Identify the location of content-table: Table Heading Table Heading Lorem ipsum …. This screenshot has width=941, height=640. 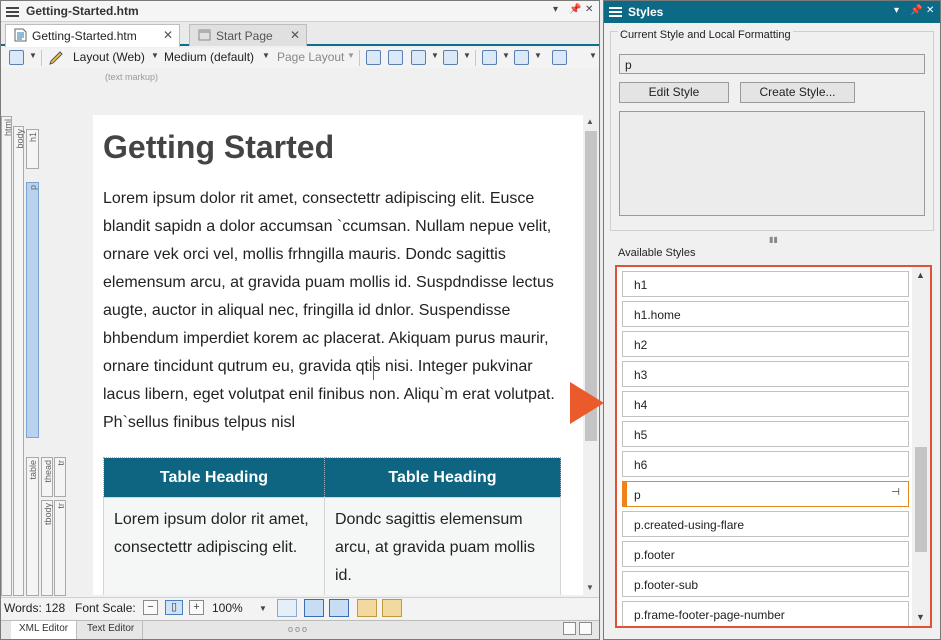
(332, 526).